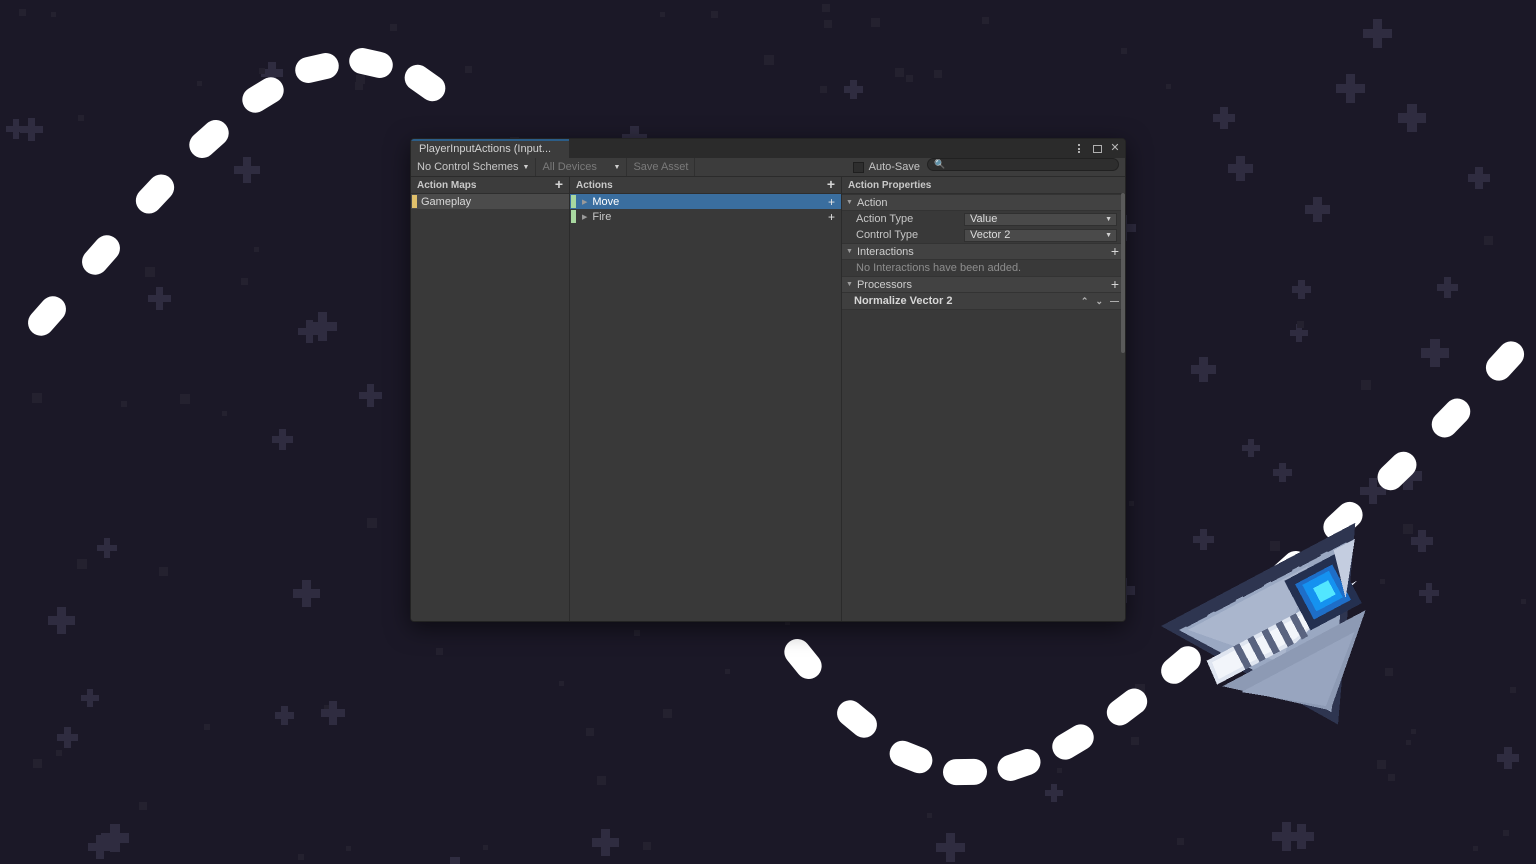 This screenshot has width=1536, height=864. Describe the element at coordinates (768, 148) in the screenshot. I see `window-titlebar: PlayerInputActions (Input... ✕` at that location.